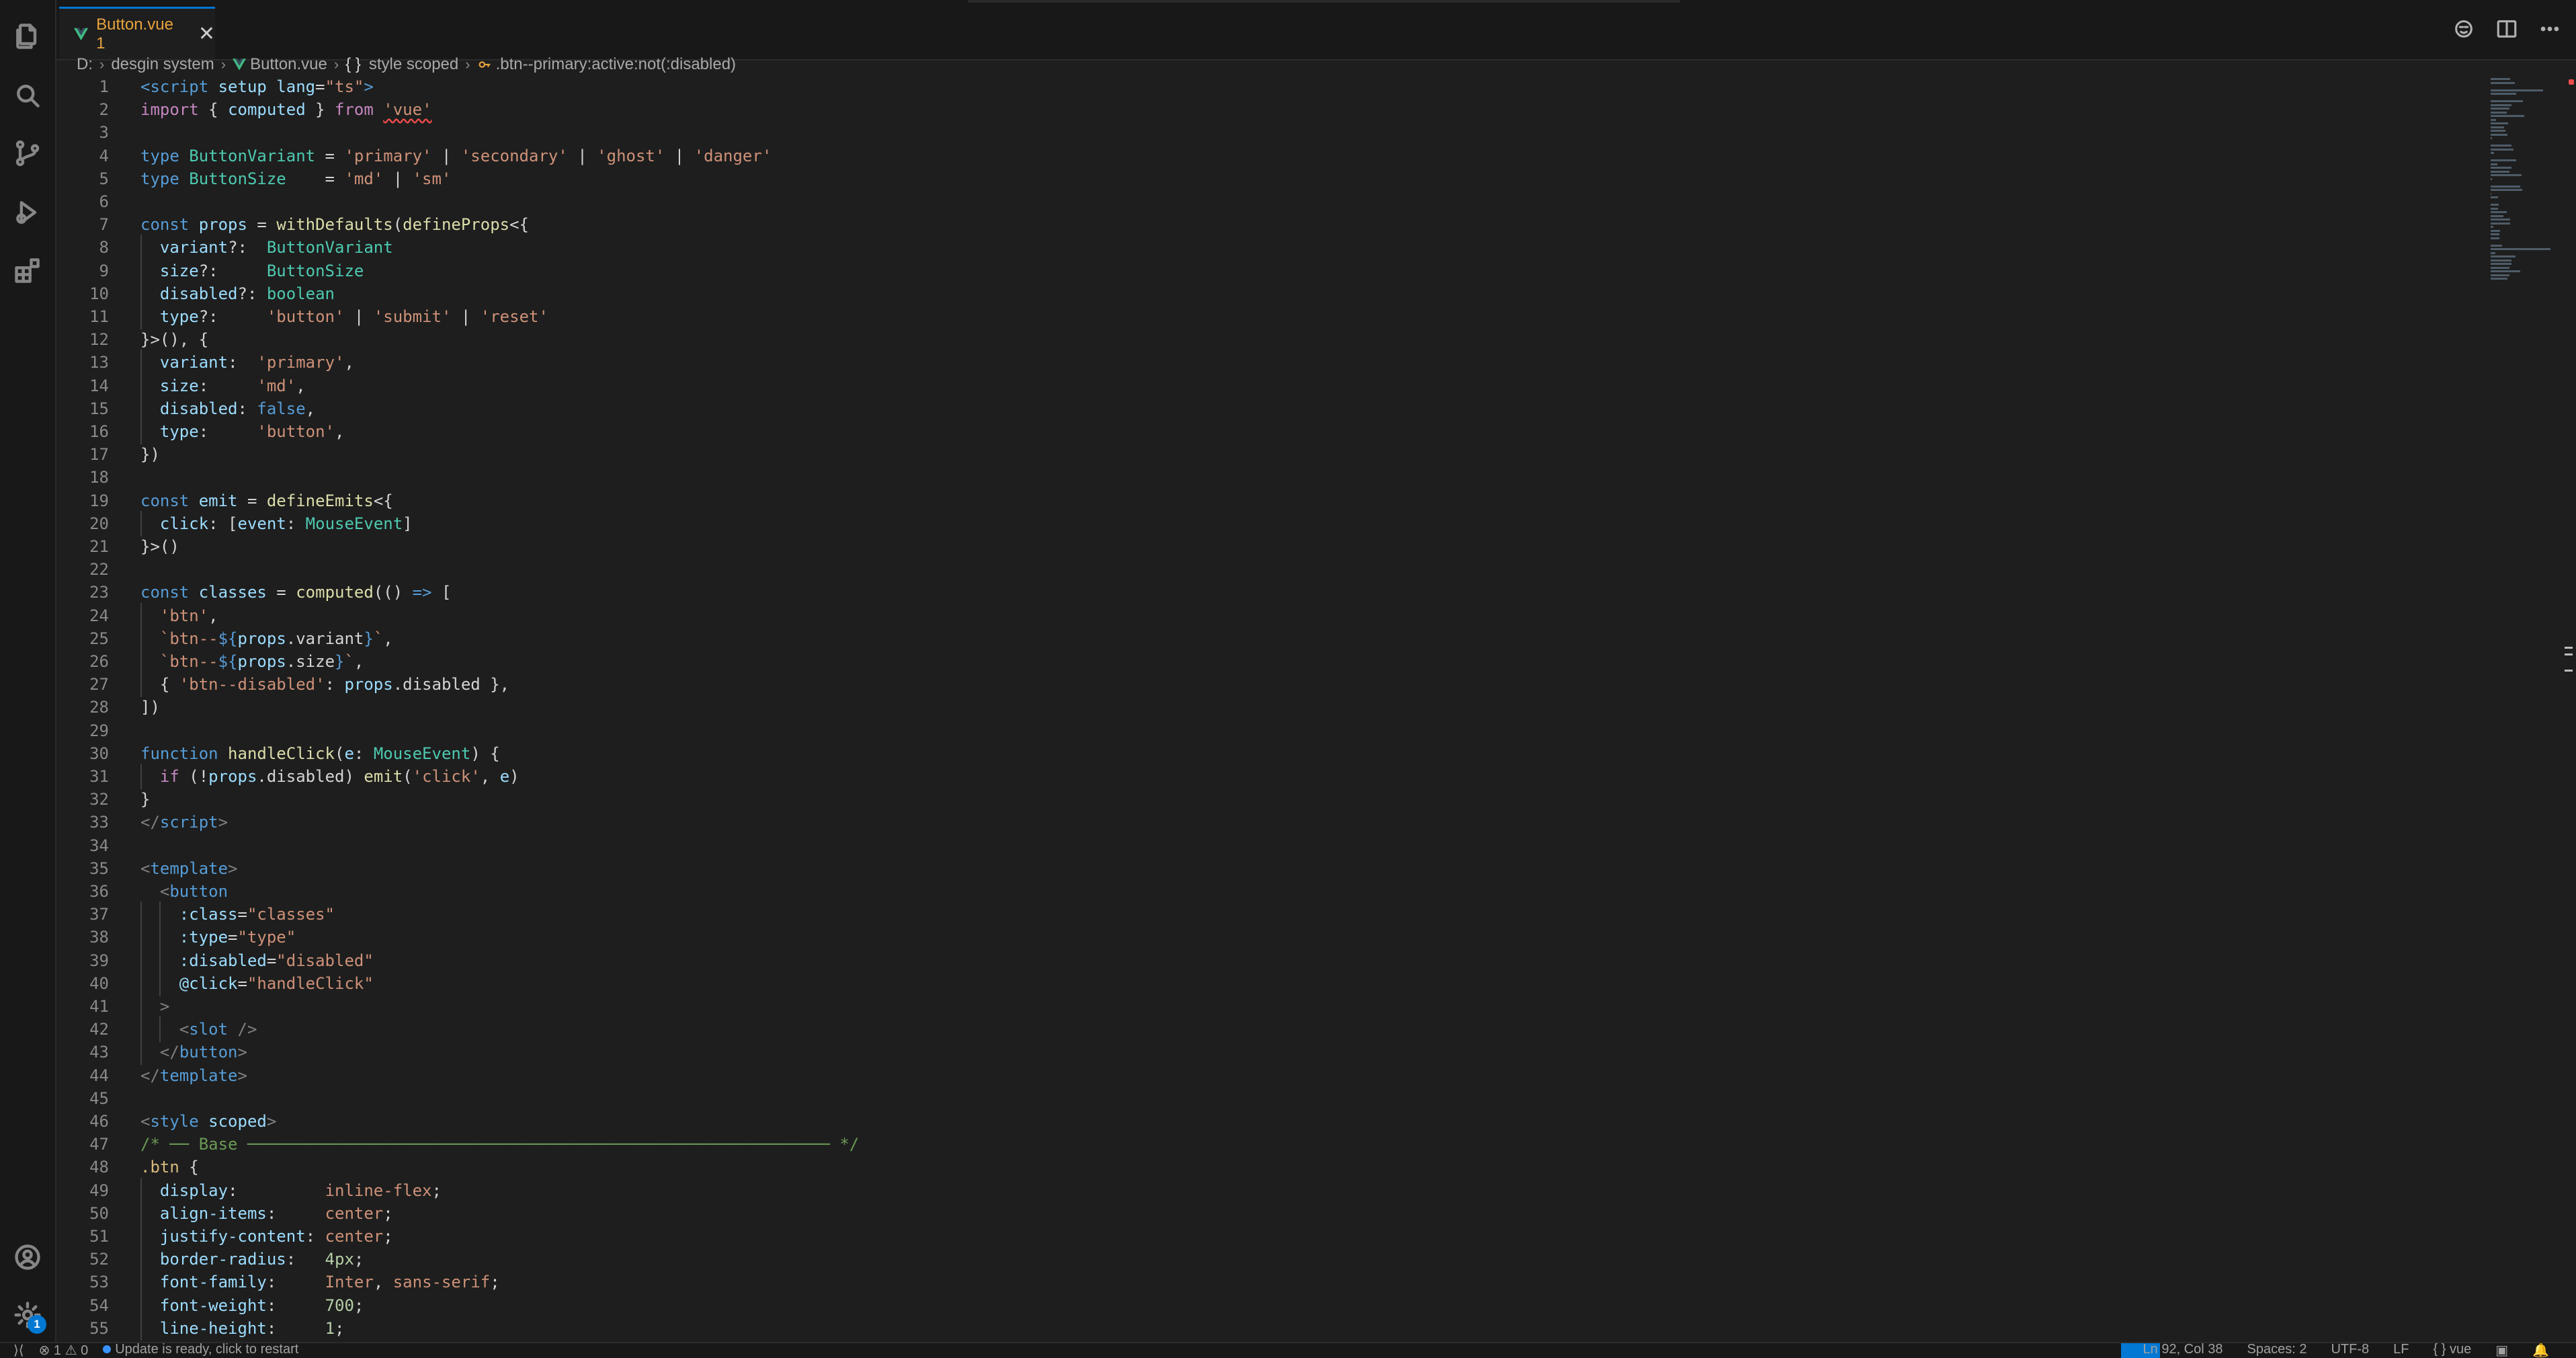 The width and height of the screenshot is (2576, 1358). Describe the element at coordinates (2463, 30) in the screenshot. I see `copilot-icon` at that location.